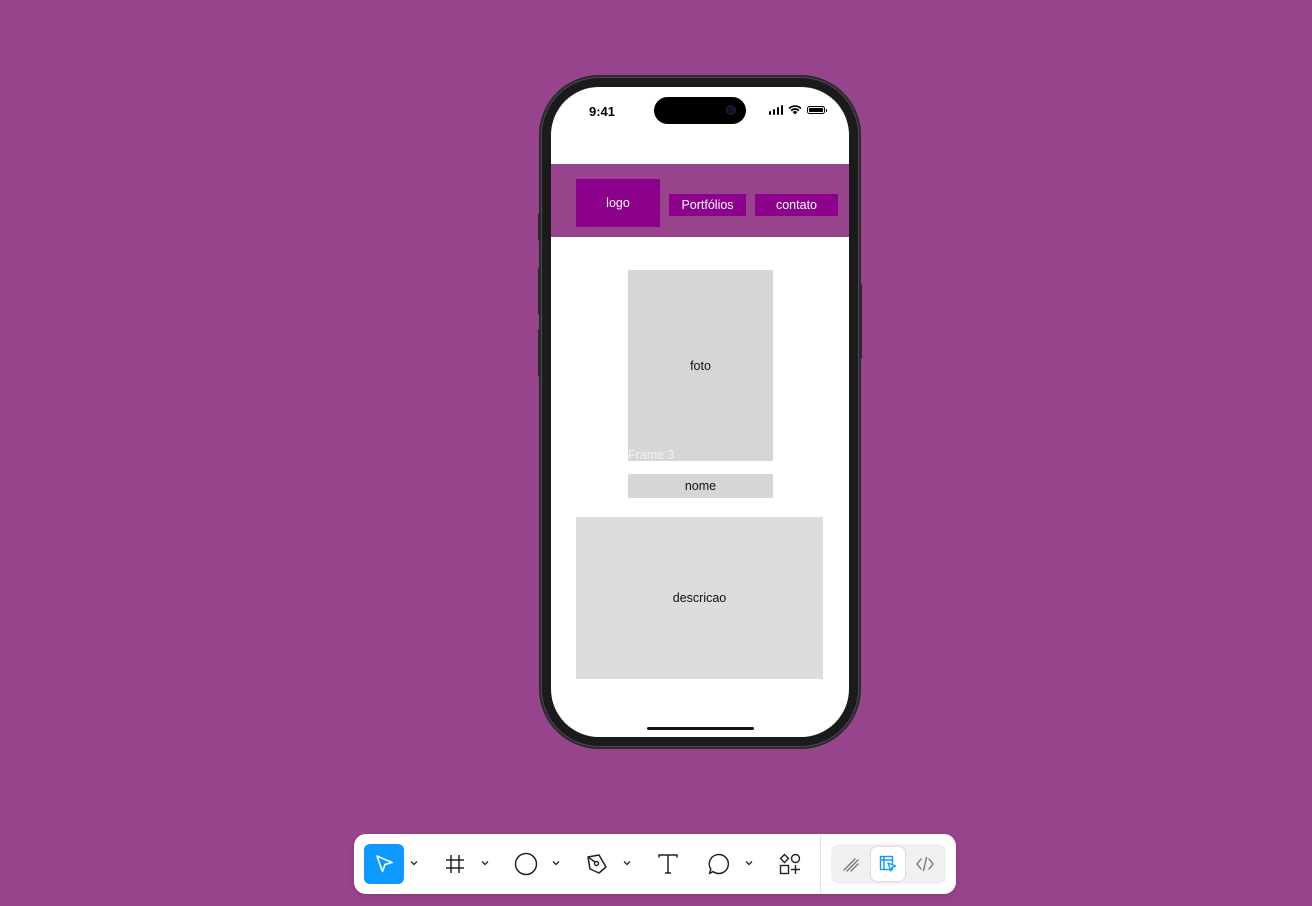 This screenshot has width=1312, height=906. I want to click on dynamic-island, so click(700, 110).